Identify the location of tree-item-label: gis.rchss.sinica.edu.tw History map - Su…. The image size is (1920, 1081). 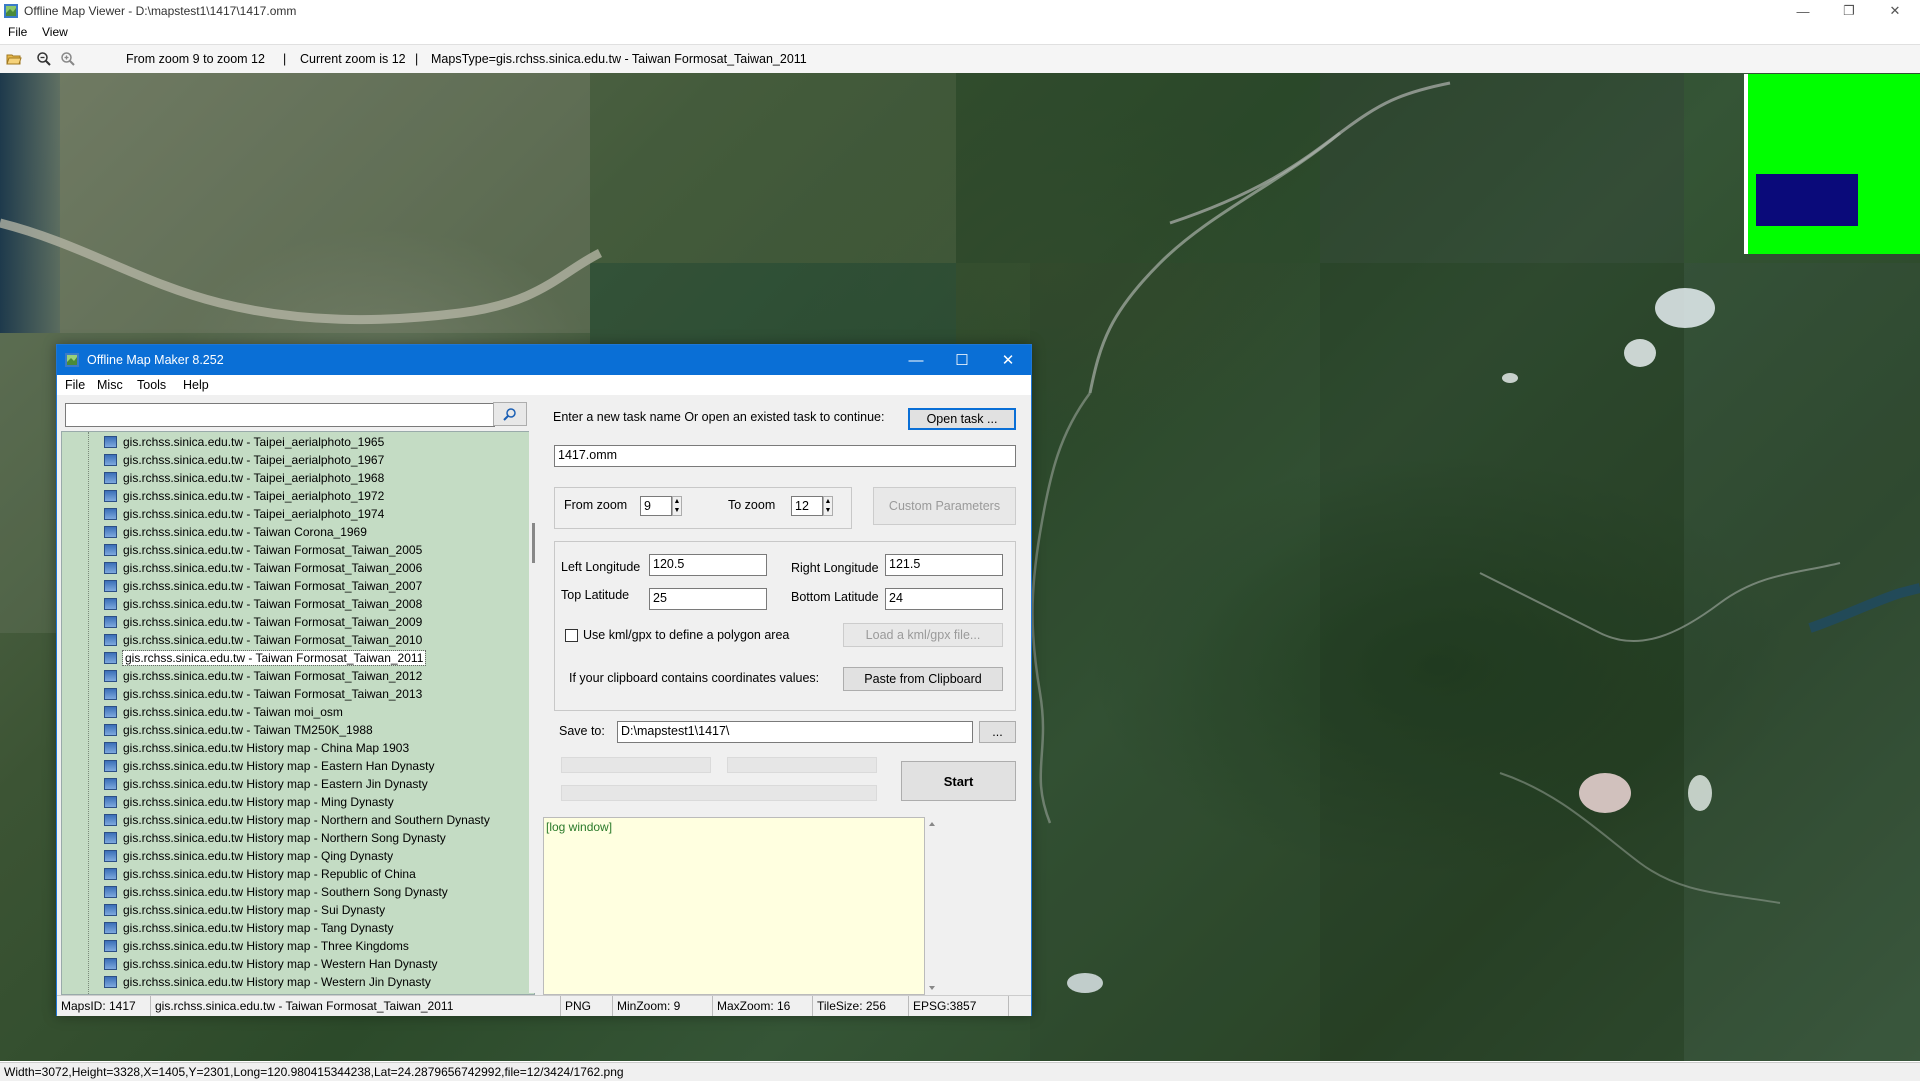
(254, 910).